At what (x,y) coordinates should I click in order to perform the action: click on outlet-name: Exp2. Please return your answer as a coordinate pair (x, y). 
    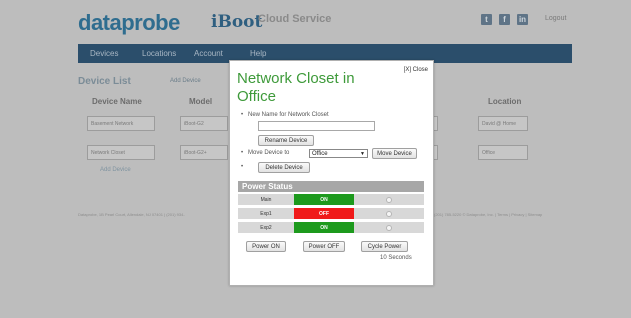
    Looking at the image, I should click on (266, 228).